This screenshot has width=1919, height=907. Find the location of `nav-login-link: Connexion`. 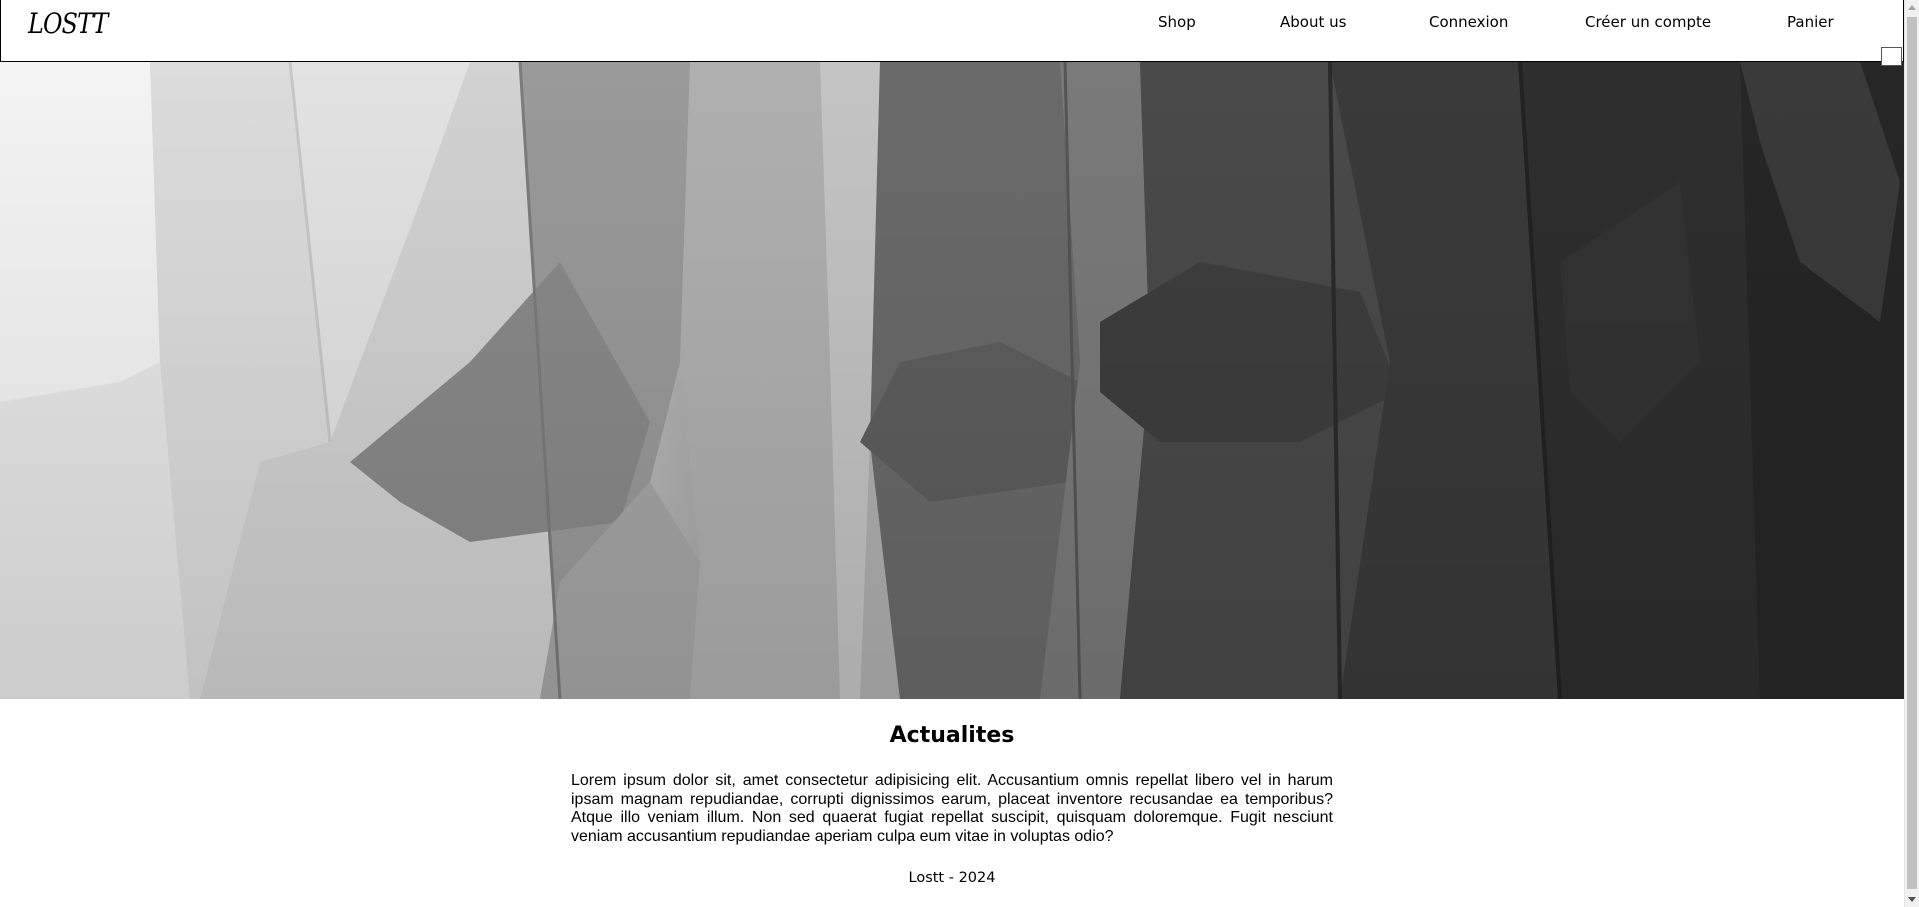

nav-login-link: Connexion is located at coordinates (1468, 22).